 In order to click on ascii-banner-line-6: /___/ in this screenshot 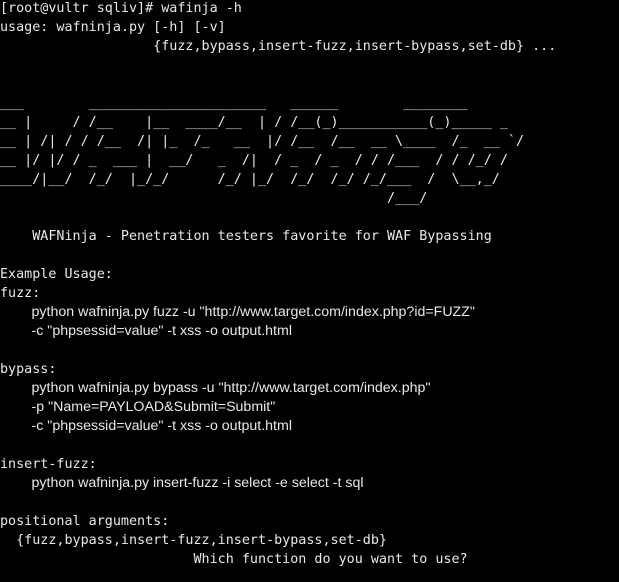, I will do `click(214, 198)`.